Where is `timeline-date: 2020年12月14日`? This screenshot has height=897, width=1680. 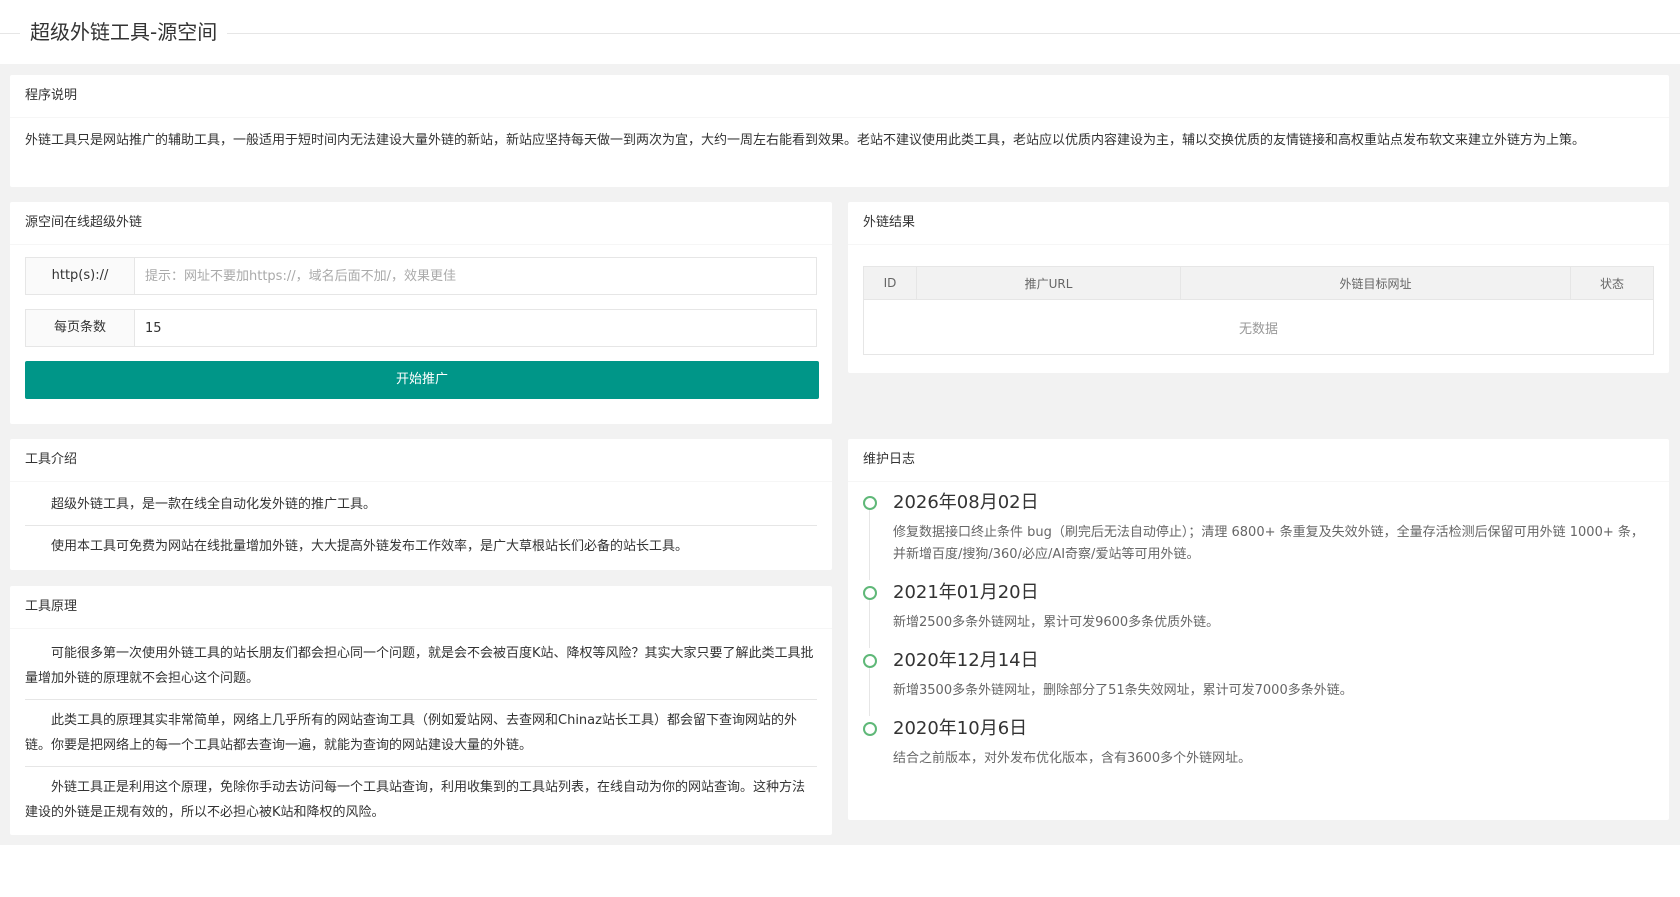
timeline-date: 2020年12月14日 is located at coordinates (966, 660).